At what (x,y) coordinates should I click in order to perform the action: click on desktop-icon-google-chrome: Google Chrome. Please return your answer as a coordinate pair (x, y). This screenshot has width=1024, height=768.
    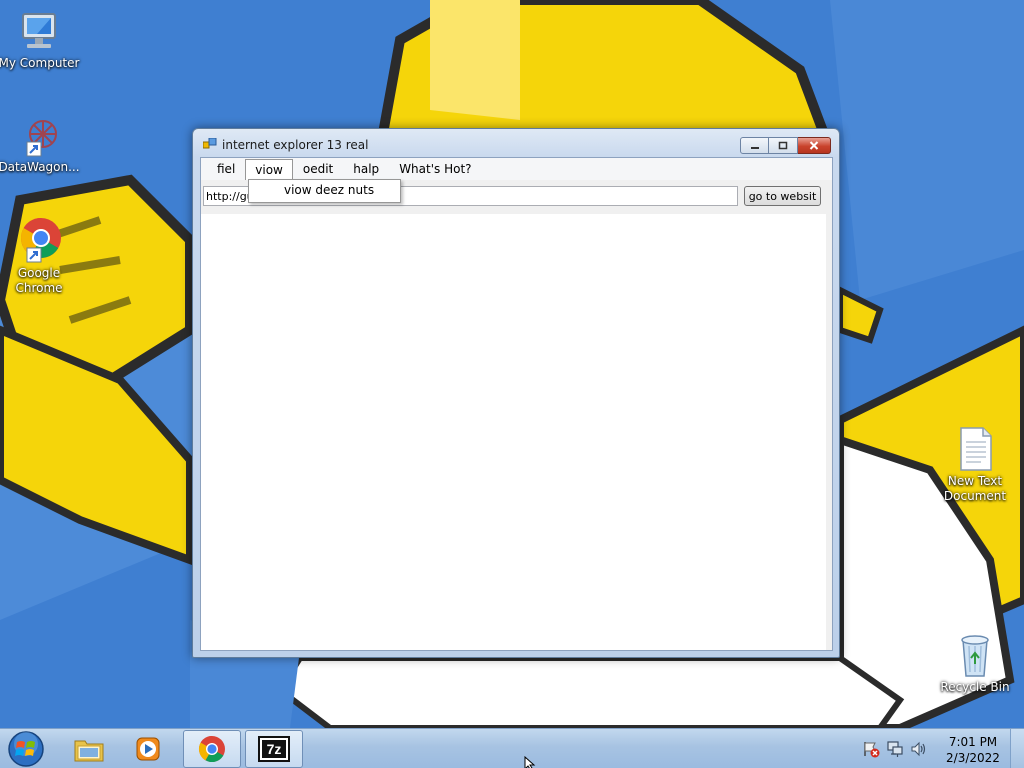
    Looking at the image, I should click on (41, 256).